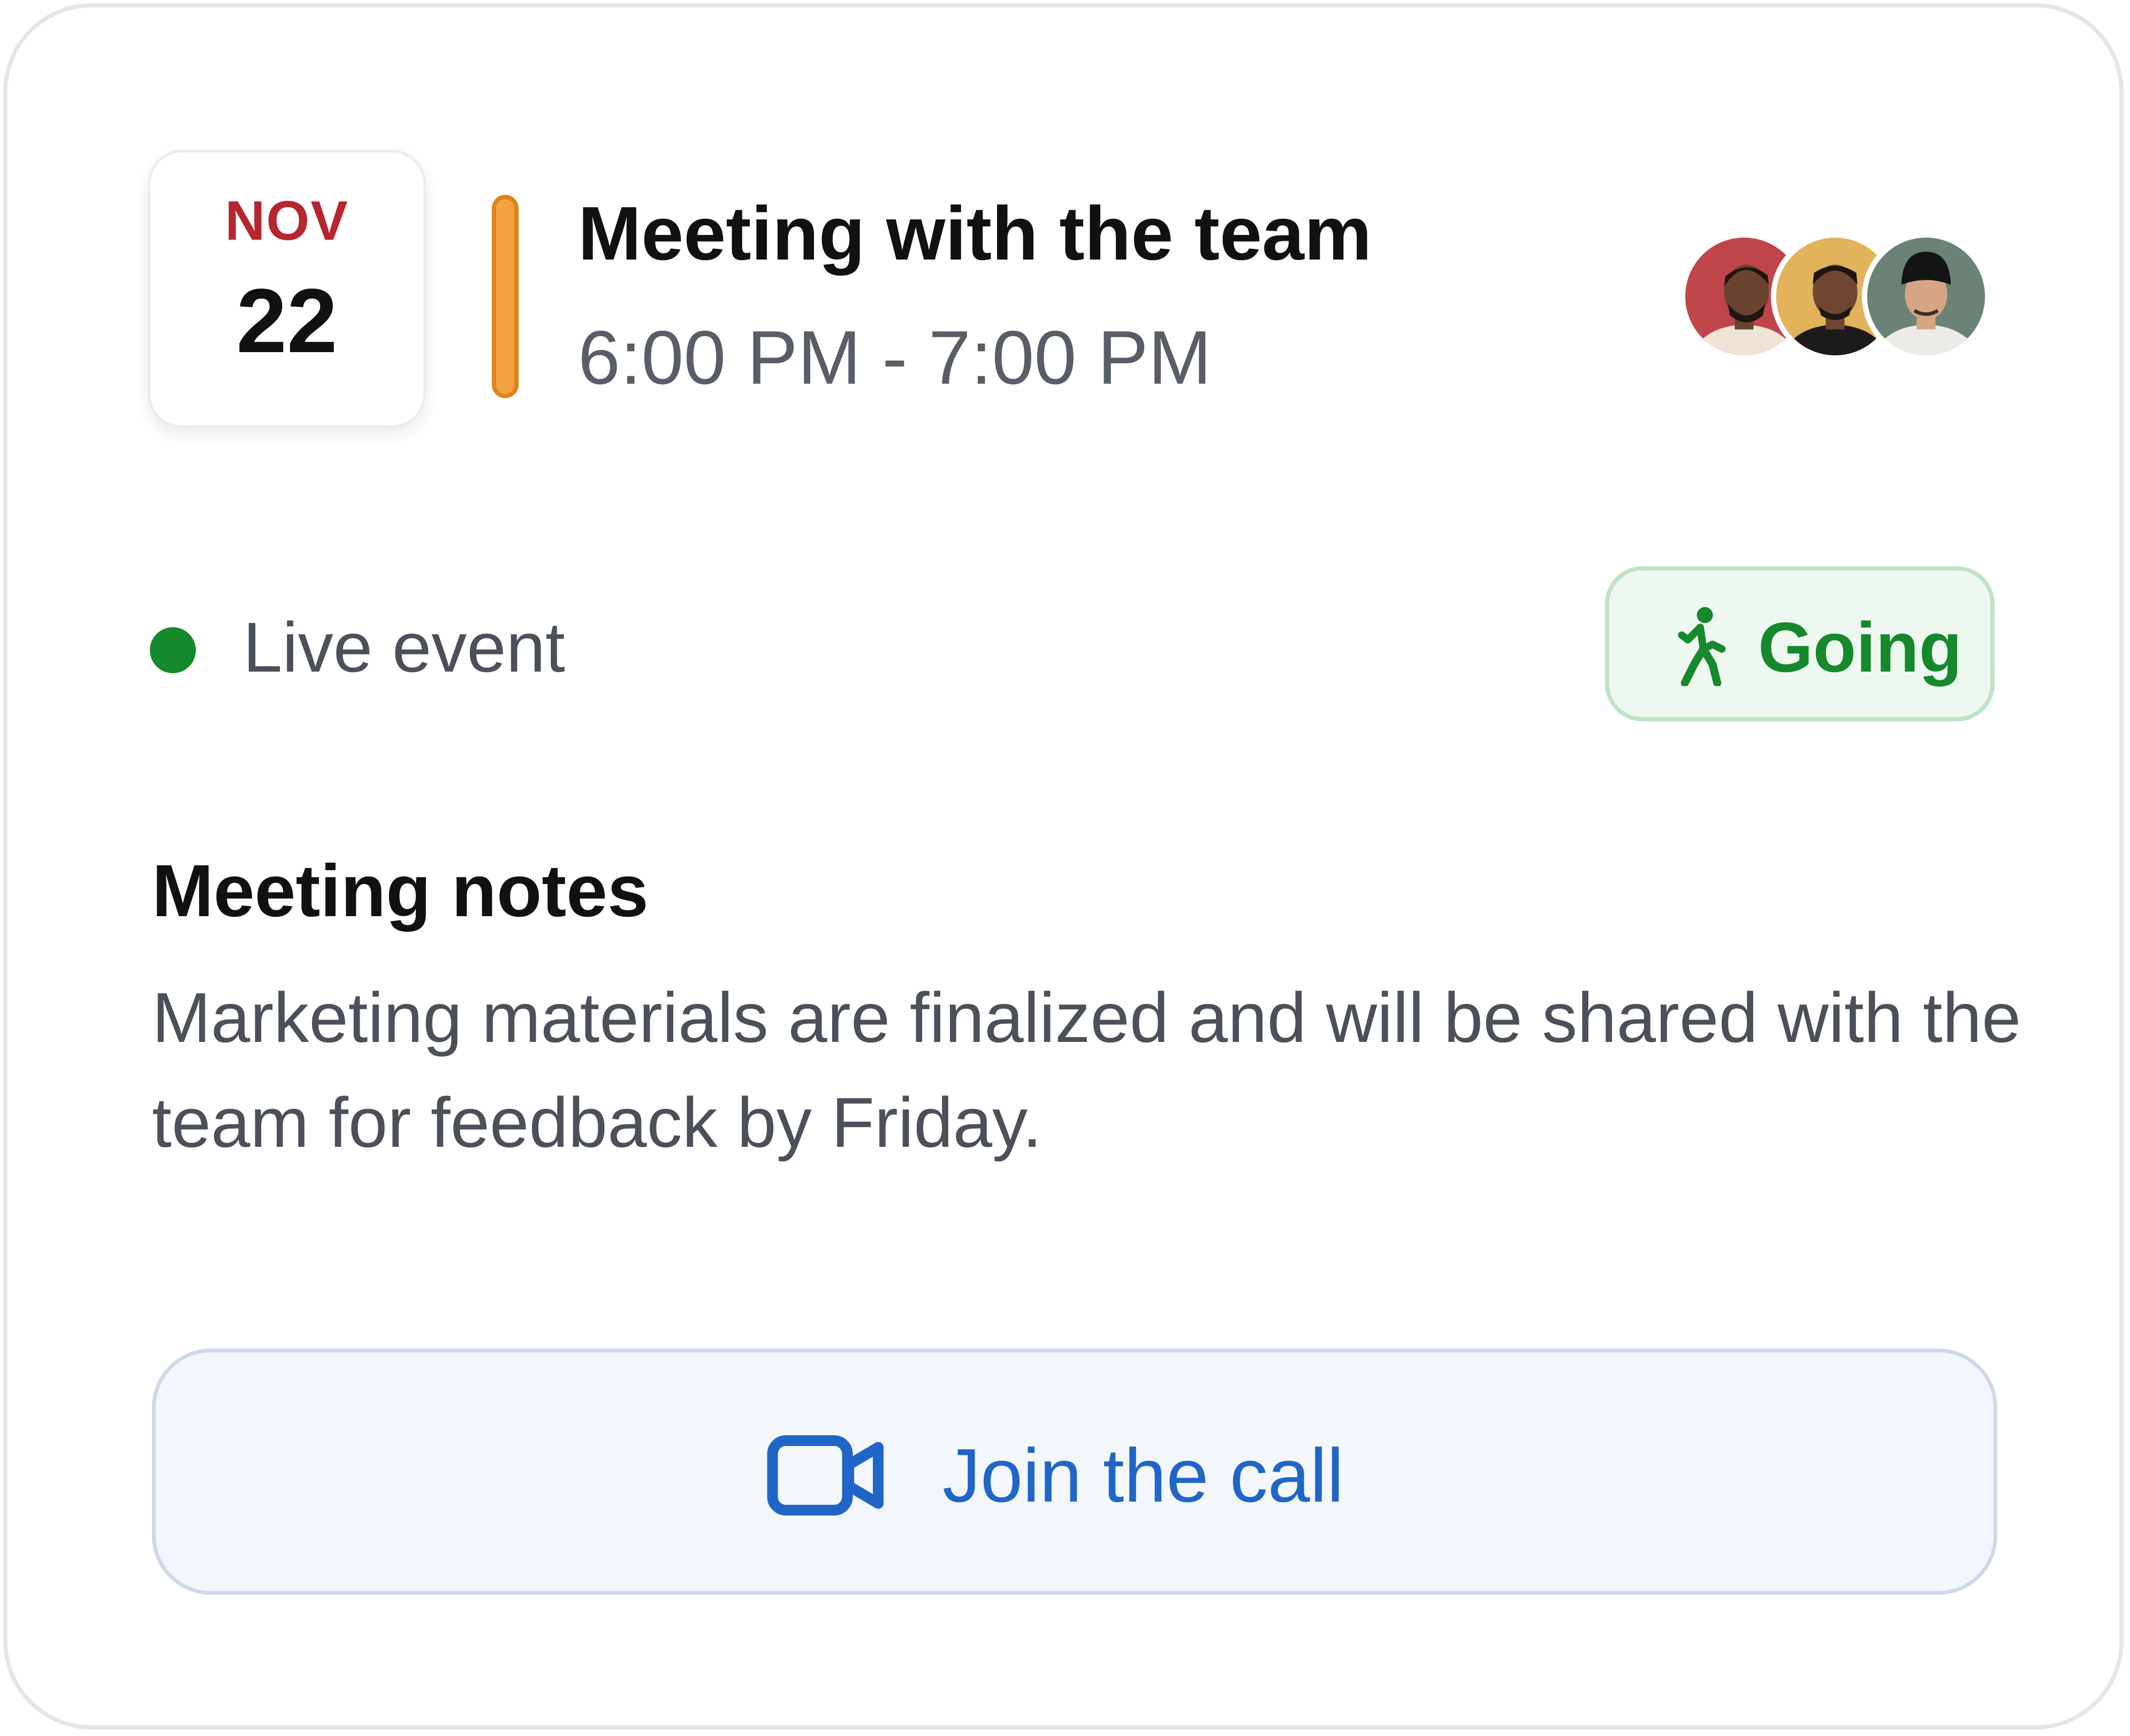 The width and height of the screenshot is (2130, 1736). What do you see at coordinates (1702, 647) in the screenshot?
I see `walking-person-icon` at bounding box center [1702, 647].